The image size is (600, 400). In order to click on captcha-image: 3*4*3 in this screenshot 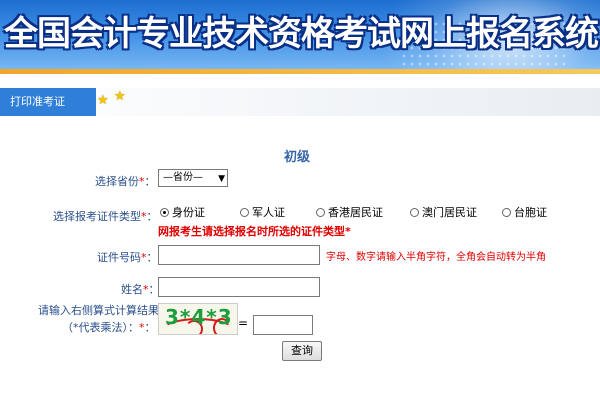, I will do `click(198, 319)`.